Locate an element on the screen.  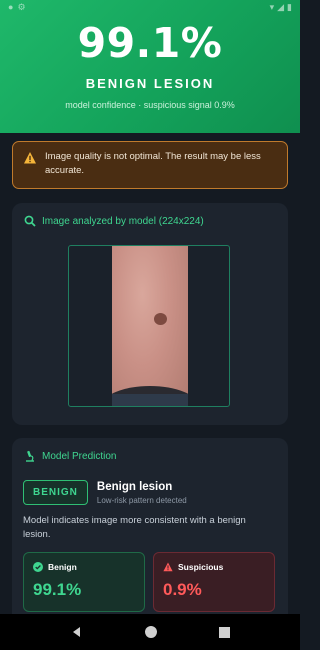
result-title: BENIGN LESION is located at coordinates (150, 83).